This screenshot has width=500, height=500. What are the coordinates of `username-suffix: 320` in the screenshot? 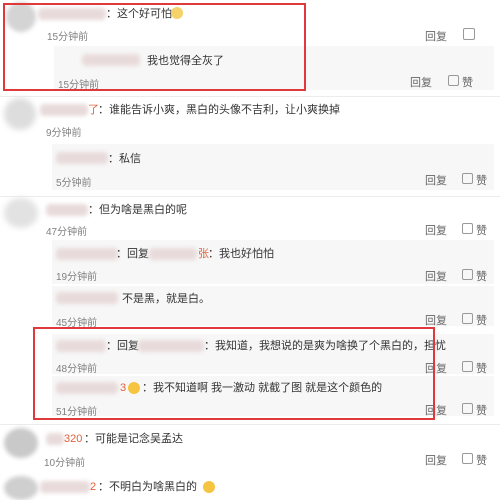 It's located at (73, 439).